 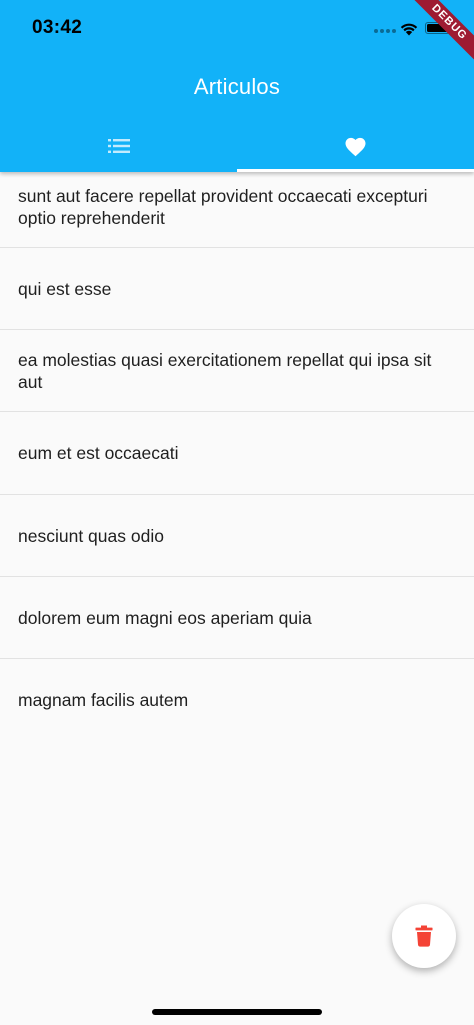 I want to click on list-item: eum et est occaecati, so click(x=237, y=453).